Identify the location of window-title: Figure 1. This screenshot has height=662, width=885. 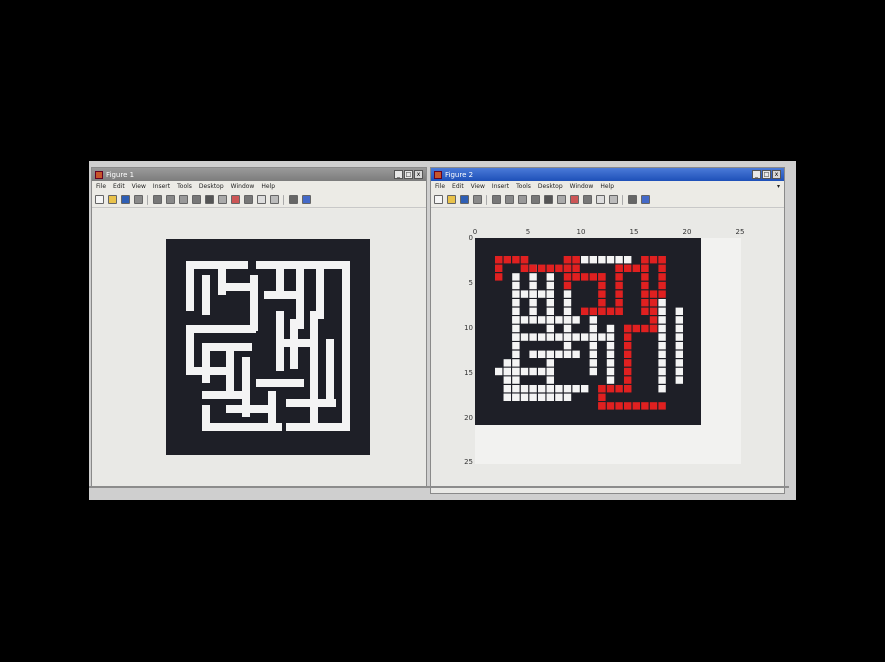
(120, 174).